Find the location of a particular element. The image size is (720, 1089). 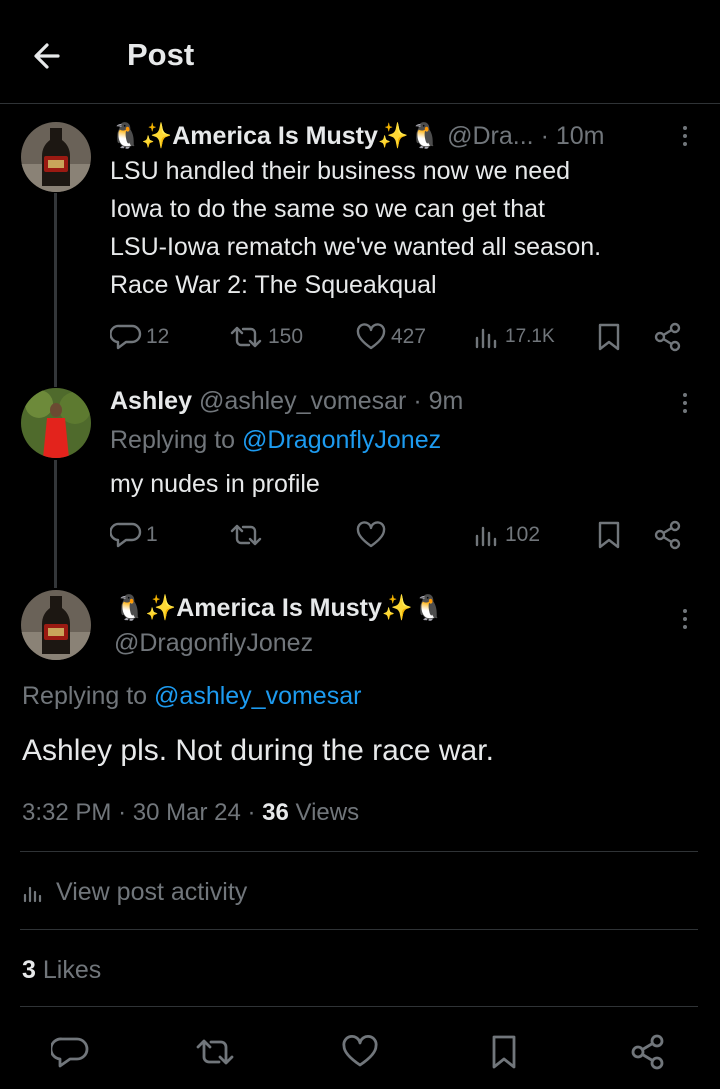

top-bar: Post is located at coordinates (360, 52).